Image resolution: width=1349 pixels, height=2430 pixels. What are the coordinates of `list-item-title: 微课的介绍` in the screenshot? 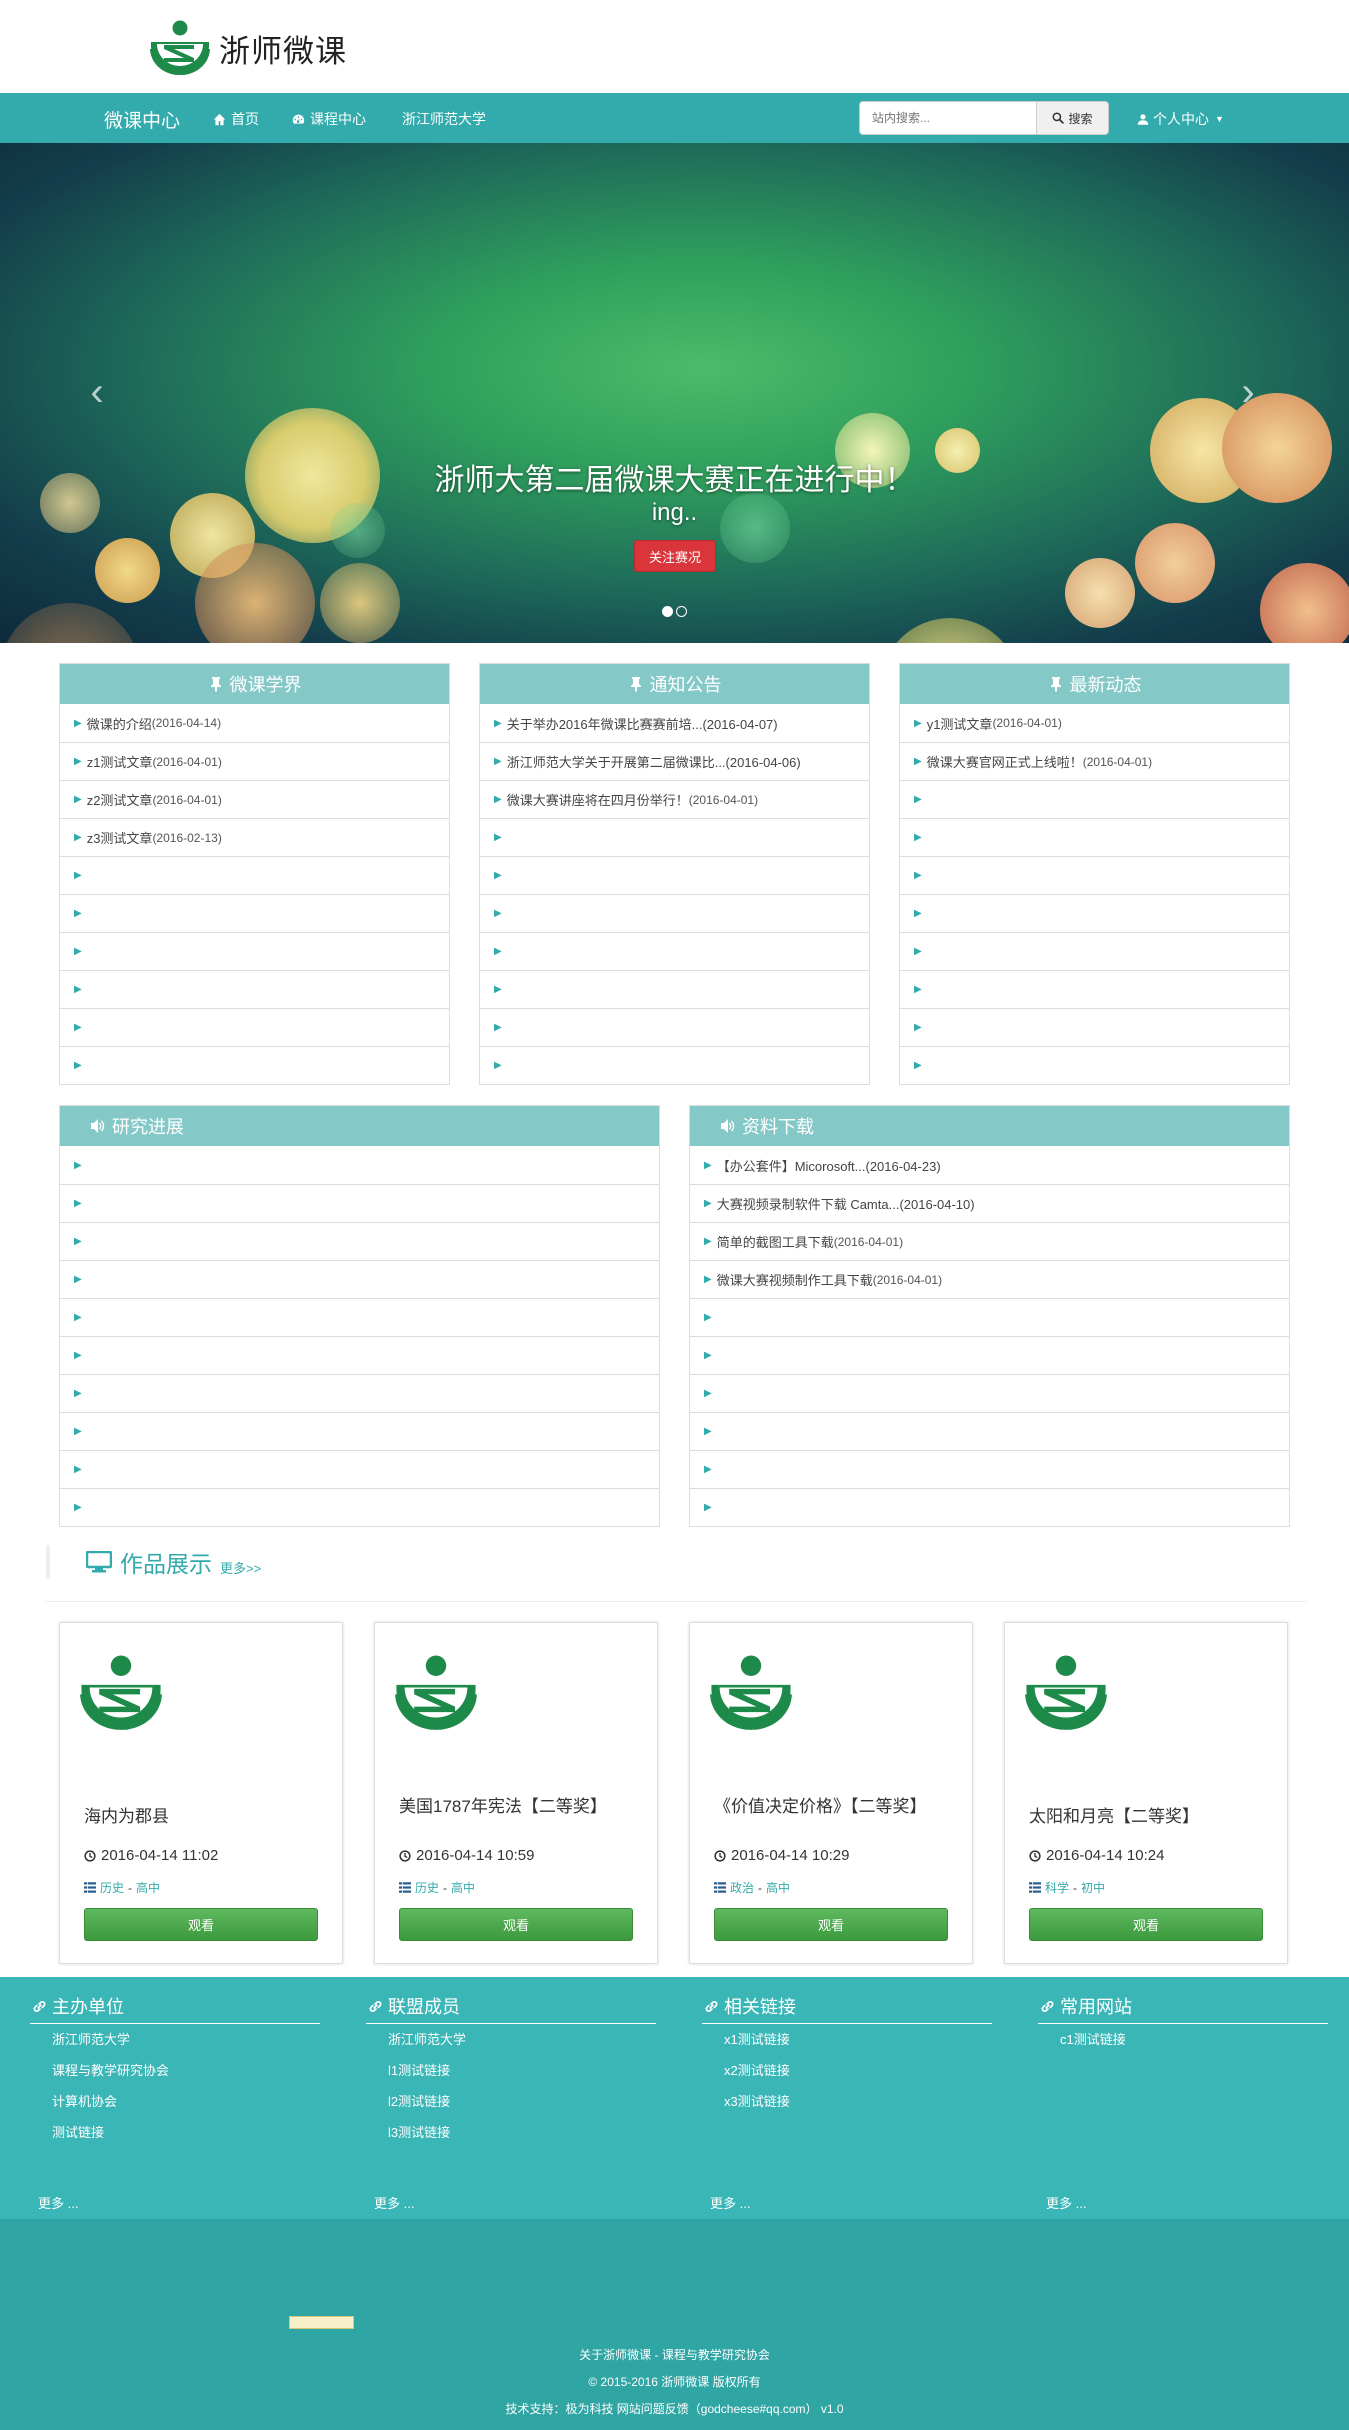 It's located at (119, 723).